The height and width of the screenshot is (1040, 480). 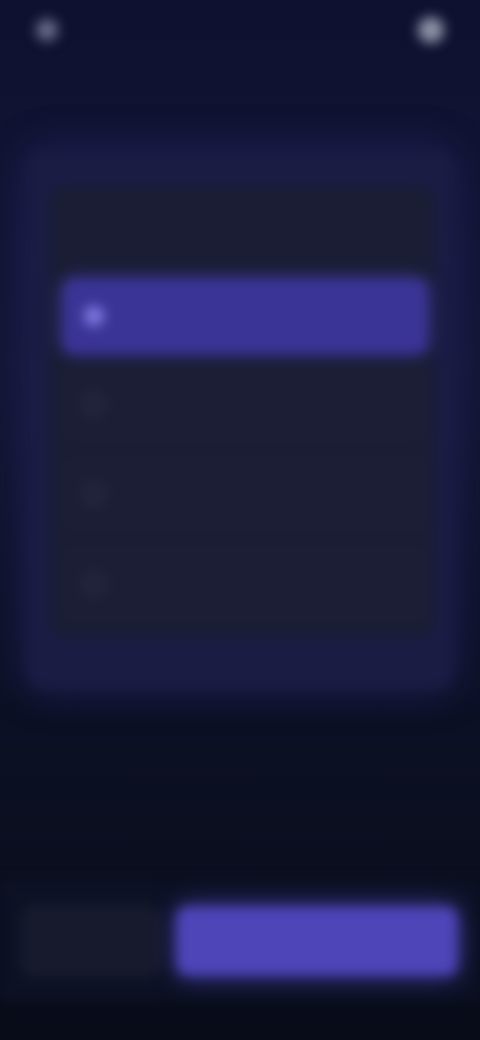 What do you see at coordinates (317, 941) in the screenshot?
I see `next-button` at bounding box center [317, 941].